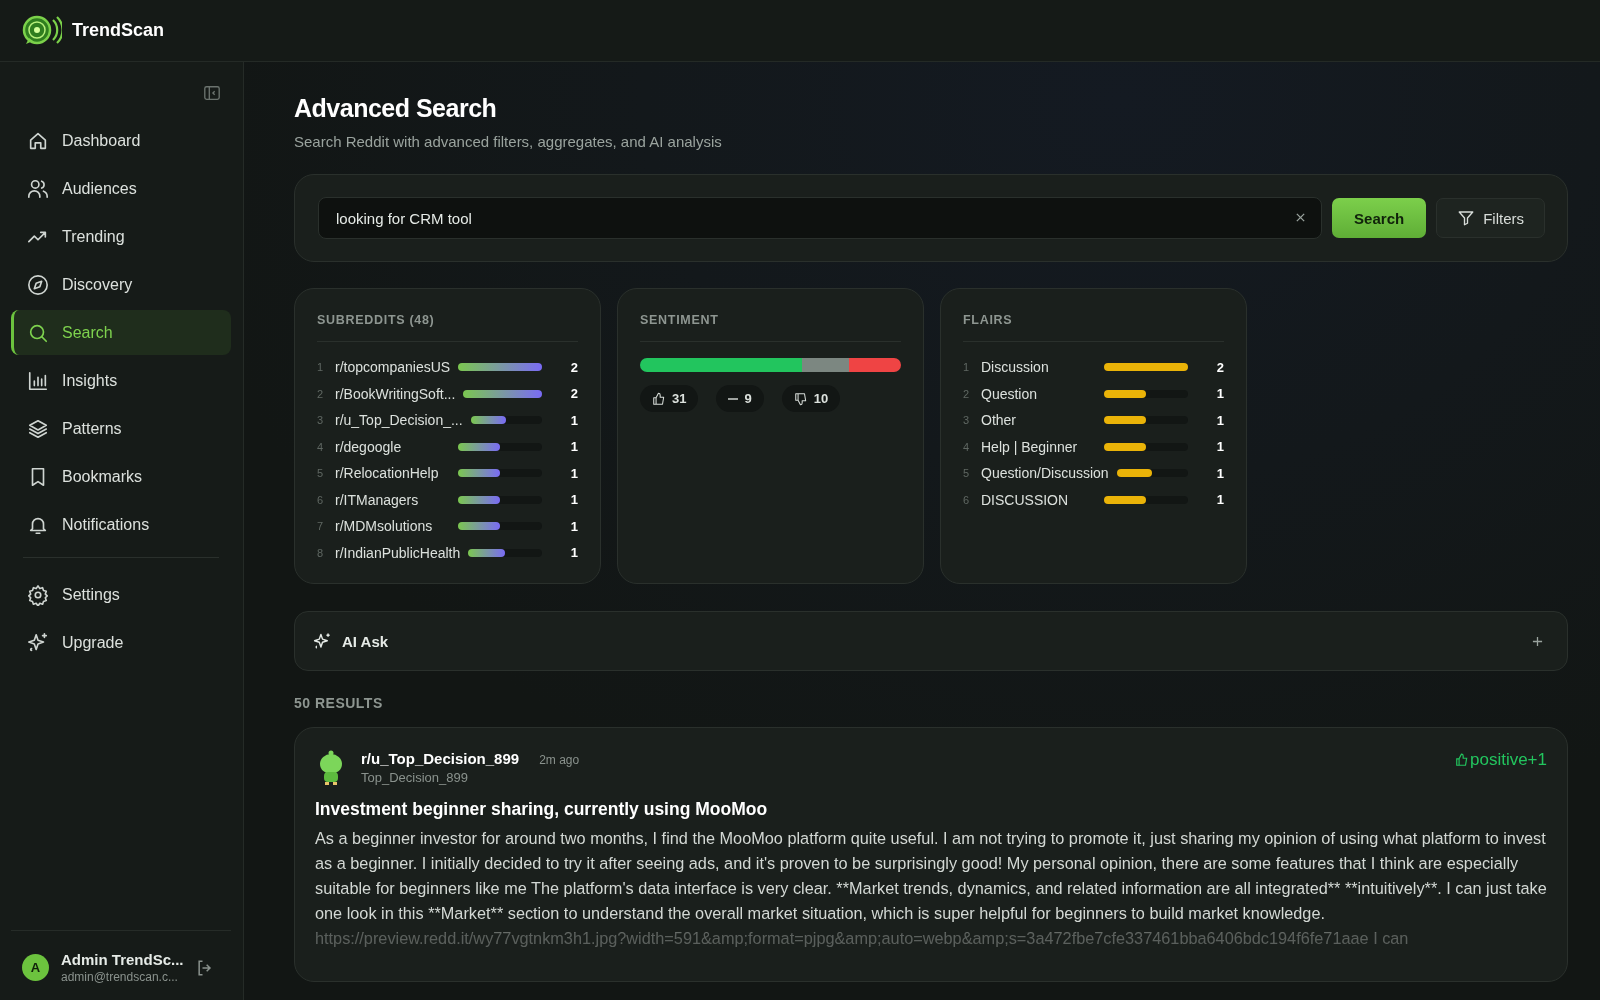 The height and width of the screenshot is (1000, 1600). Describe the element at coordinates (931, 888) in the screenshot. I see `post-body: As a beginner investor for around two months, I find the MooMoo platform quite useful. I am not trying to promote it, just sharing my opinion of using what platform to invest as a beginner. I initially decided to try it after seeing ads, and it's proven to be surprisingly good! My personal opinion, there are some features that I think are especially suitable for beginners like me The platform's data interface is very clear. **Market trends, dynamics, and related information are all integrated** **intuitively**. I can just take one look in this **Market** section to understand the overall market situation, which is super helpful for beginners to build market knowledge. https://preview.redd.it/wy77vgtnkm3h1.jpg?width=591&amp;format=pjpg&amp;auto=webp&amp;s=3a472fbe7cfe337461bba6406bdc194f6fe71aae I can` at that location.